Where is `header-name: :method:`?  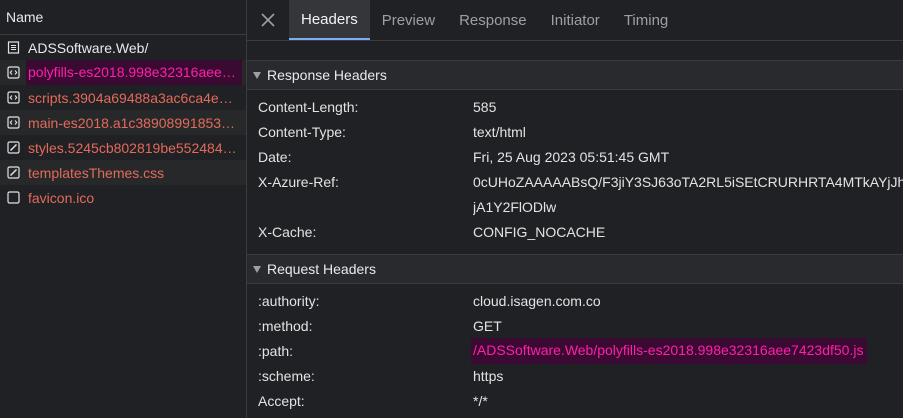
header-name: :method: is located at coordinates (285, 325).